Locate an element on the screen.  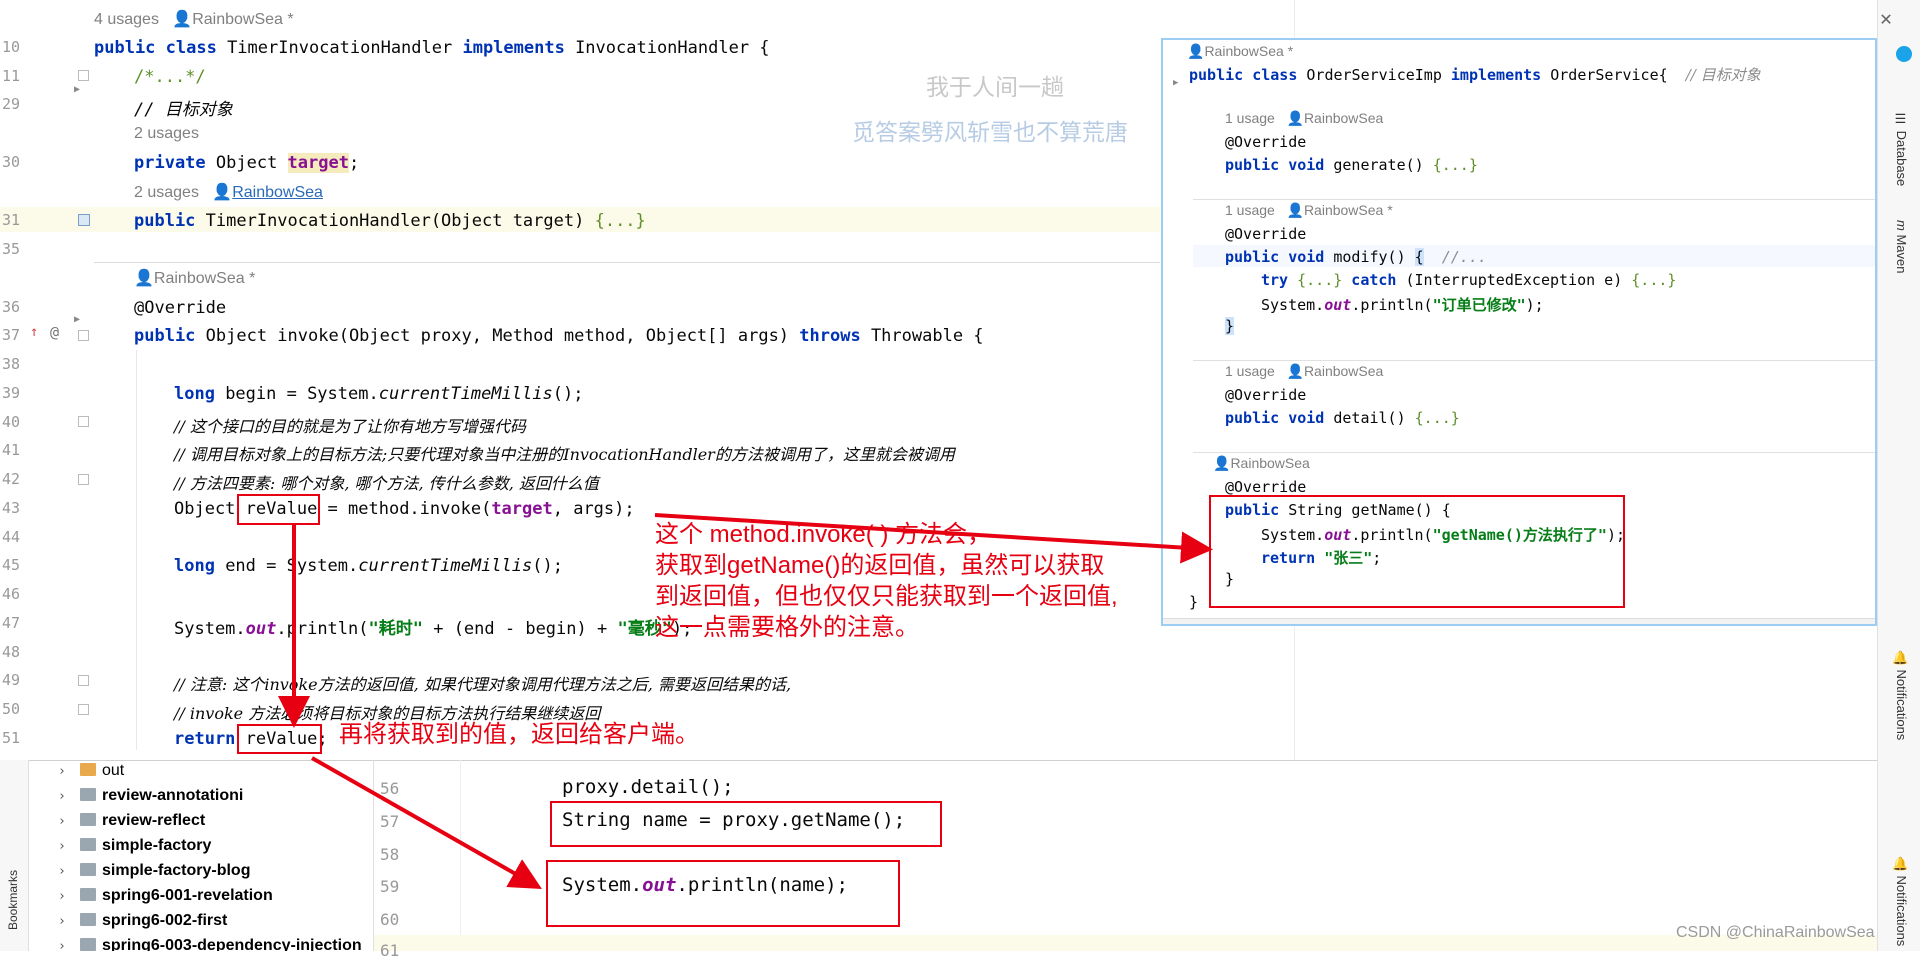
csdn-watermark: CSDN @ChinaRainbowSea is located at coordinates (1775, 932).